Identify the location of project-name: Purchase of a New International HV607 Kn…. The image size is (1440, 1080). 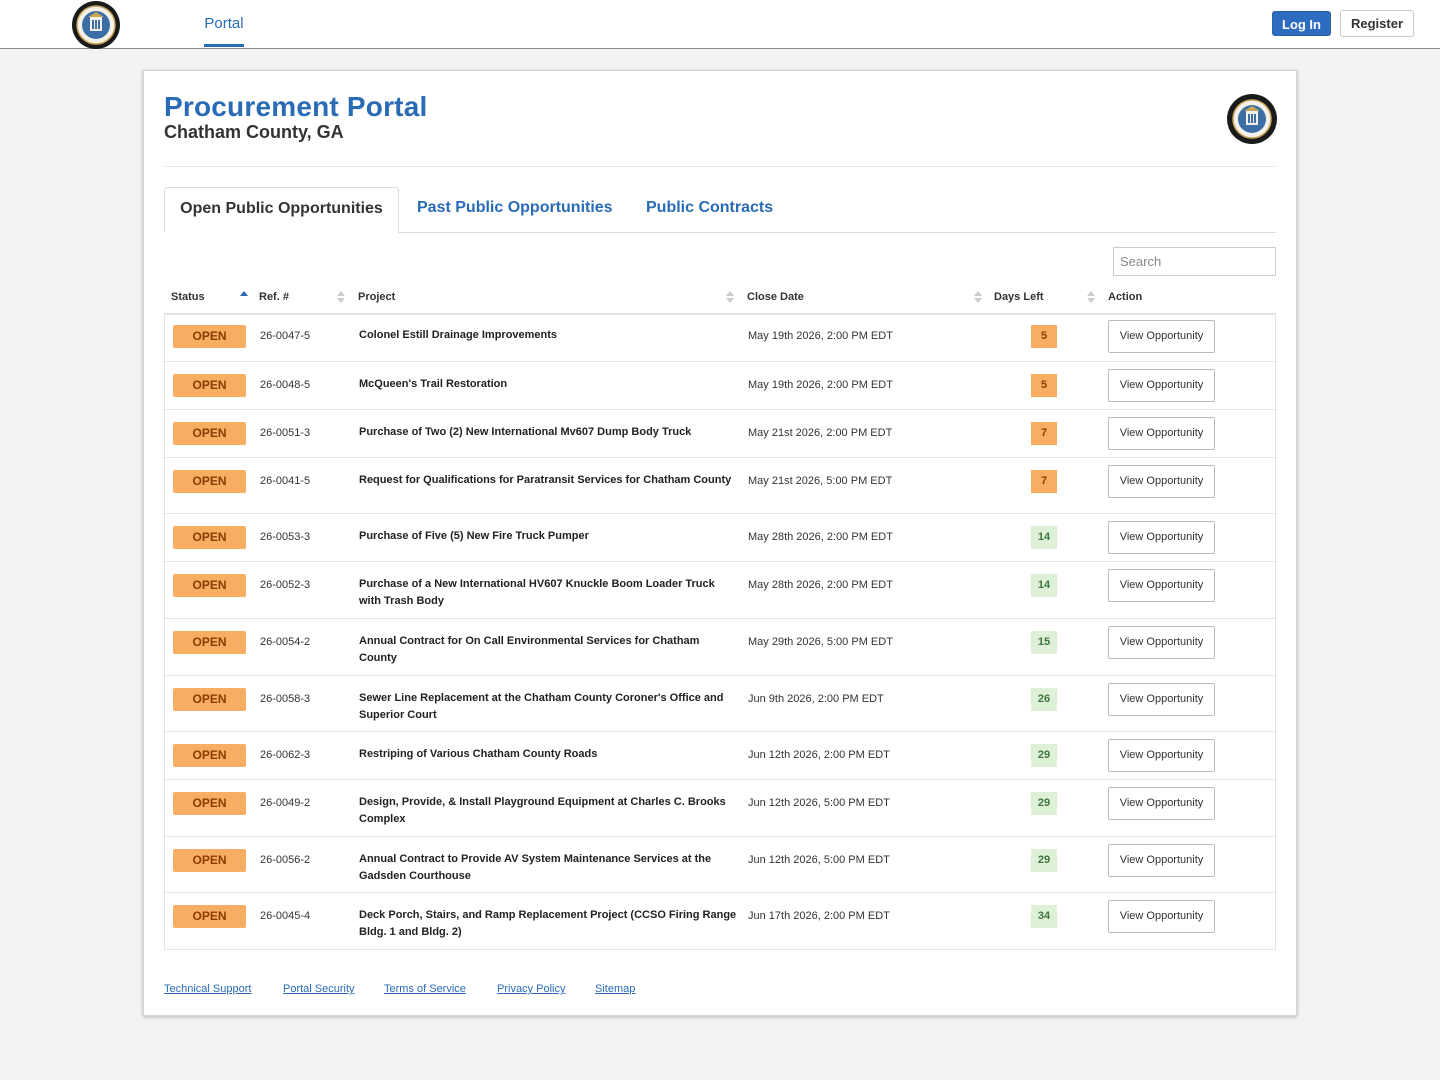
(537, 592).